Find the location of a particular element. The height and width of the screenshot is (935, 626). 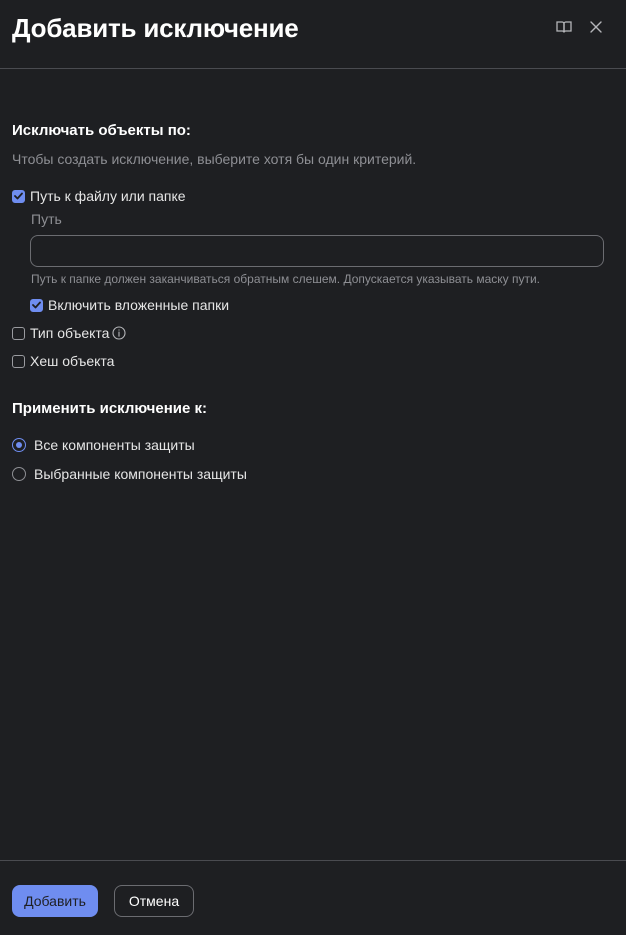

info-icon is located at coordinates (119, 333).